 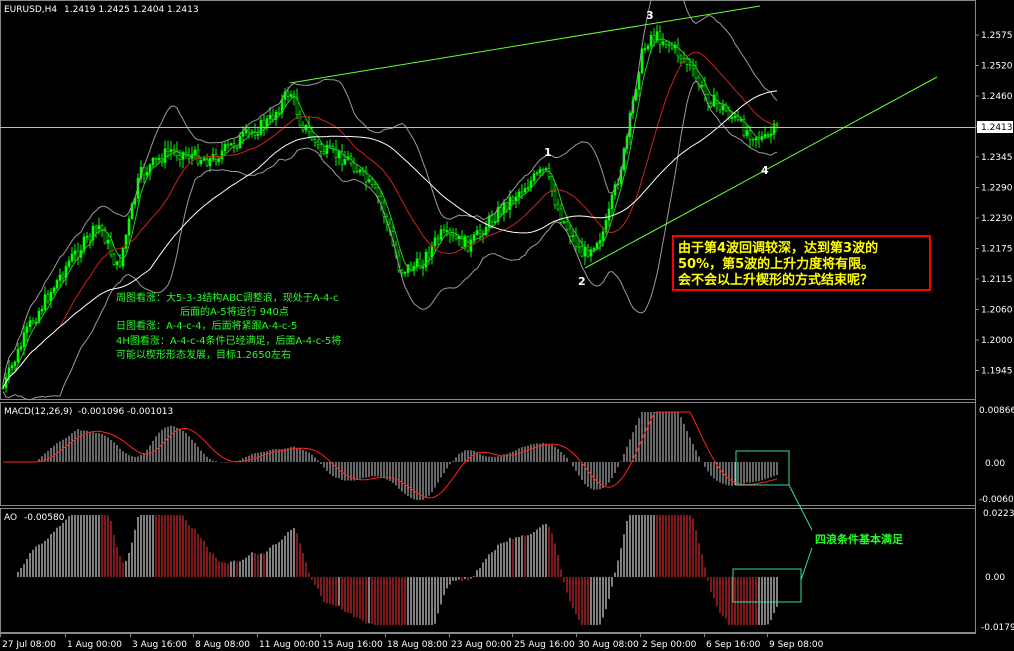 What do you see at coordinates (159, 645) in the screenshot?
I see `time-tick-label: 3 Aug 16:00` at bounding box center [159, 645].